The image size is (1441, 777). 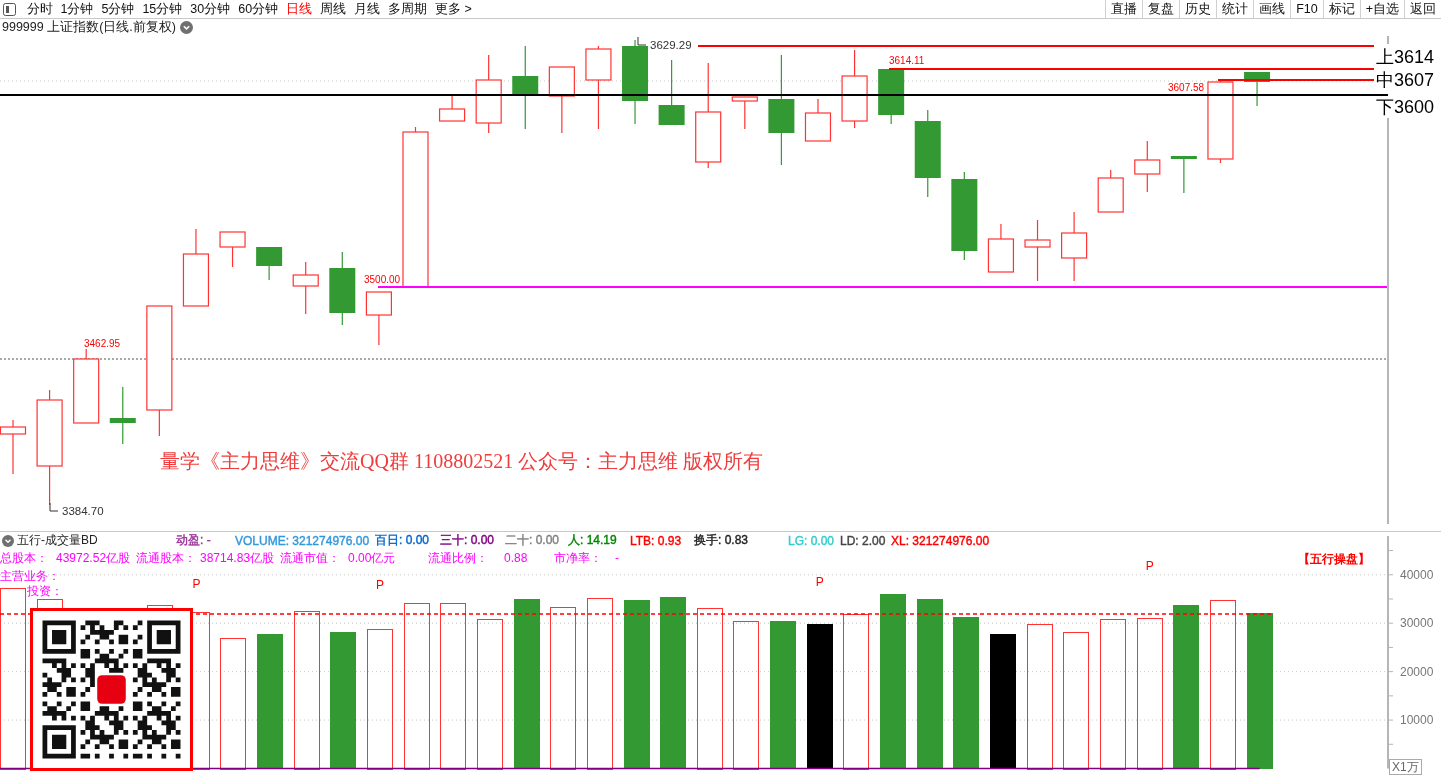 I want to click on period-tab: 15分钟, so click(x=162, y=9).